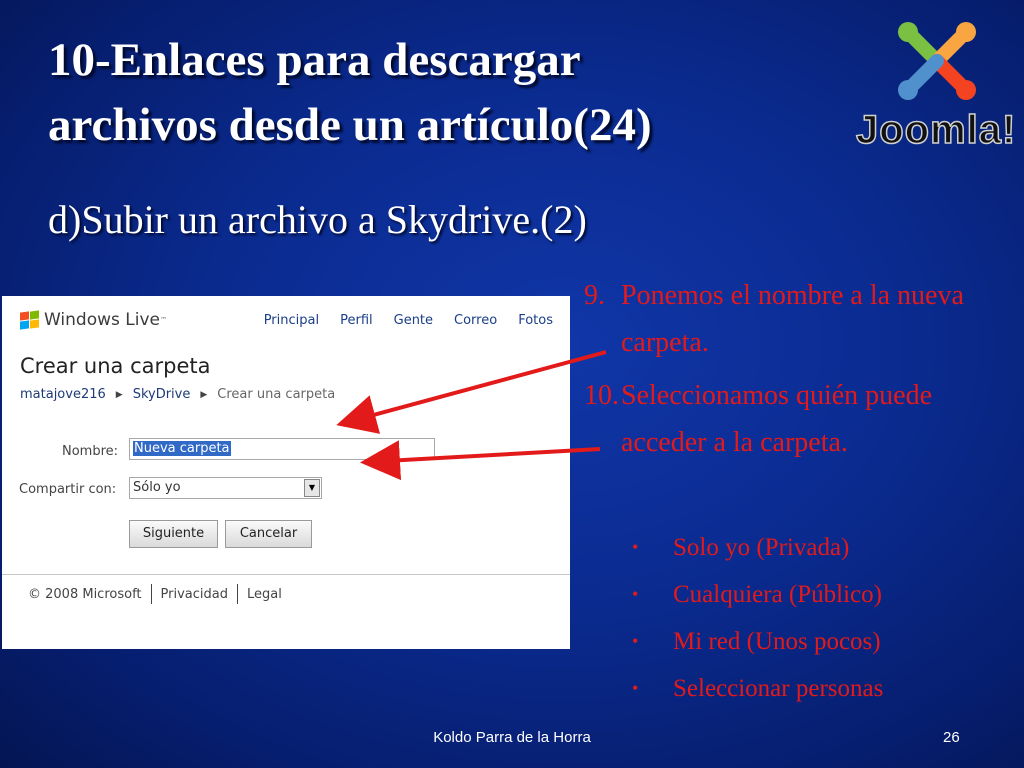 The height and width of the screenshot is (768, 1024). I want to click on breadcrumb-user: matajove216, so click(63, 394).